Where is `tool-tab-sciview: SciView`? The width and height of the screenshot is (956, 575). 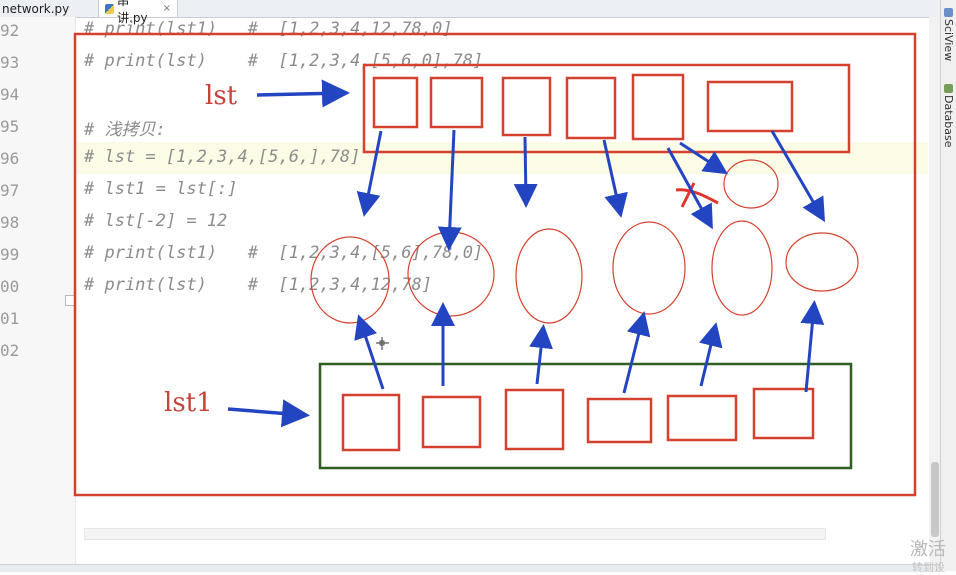
tool-tab-sciview: SciView is located at coordinates (948, 34).